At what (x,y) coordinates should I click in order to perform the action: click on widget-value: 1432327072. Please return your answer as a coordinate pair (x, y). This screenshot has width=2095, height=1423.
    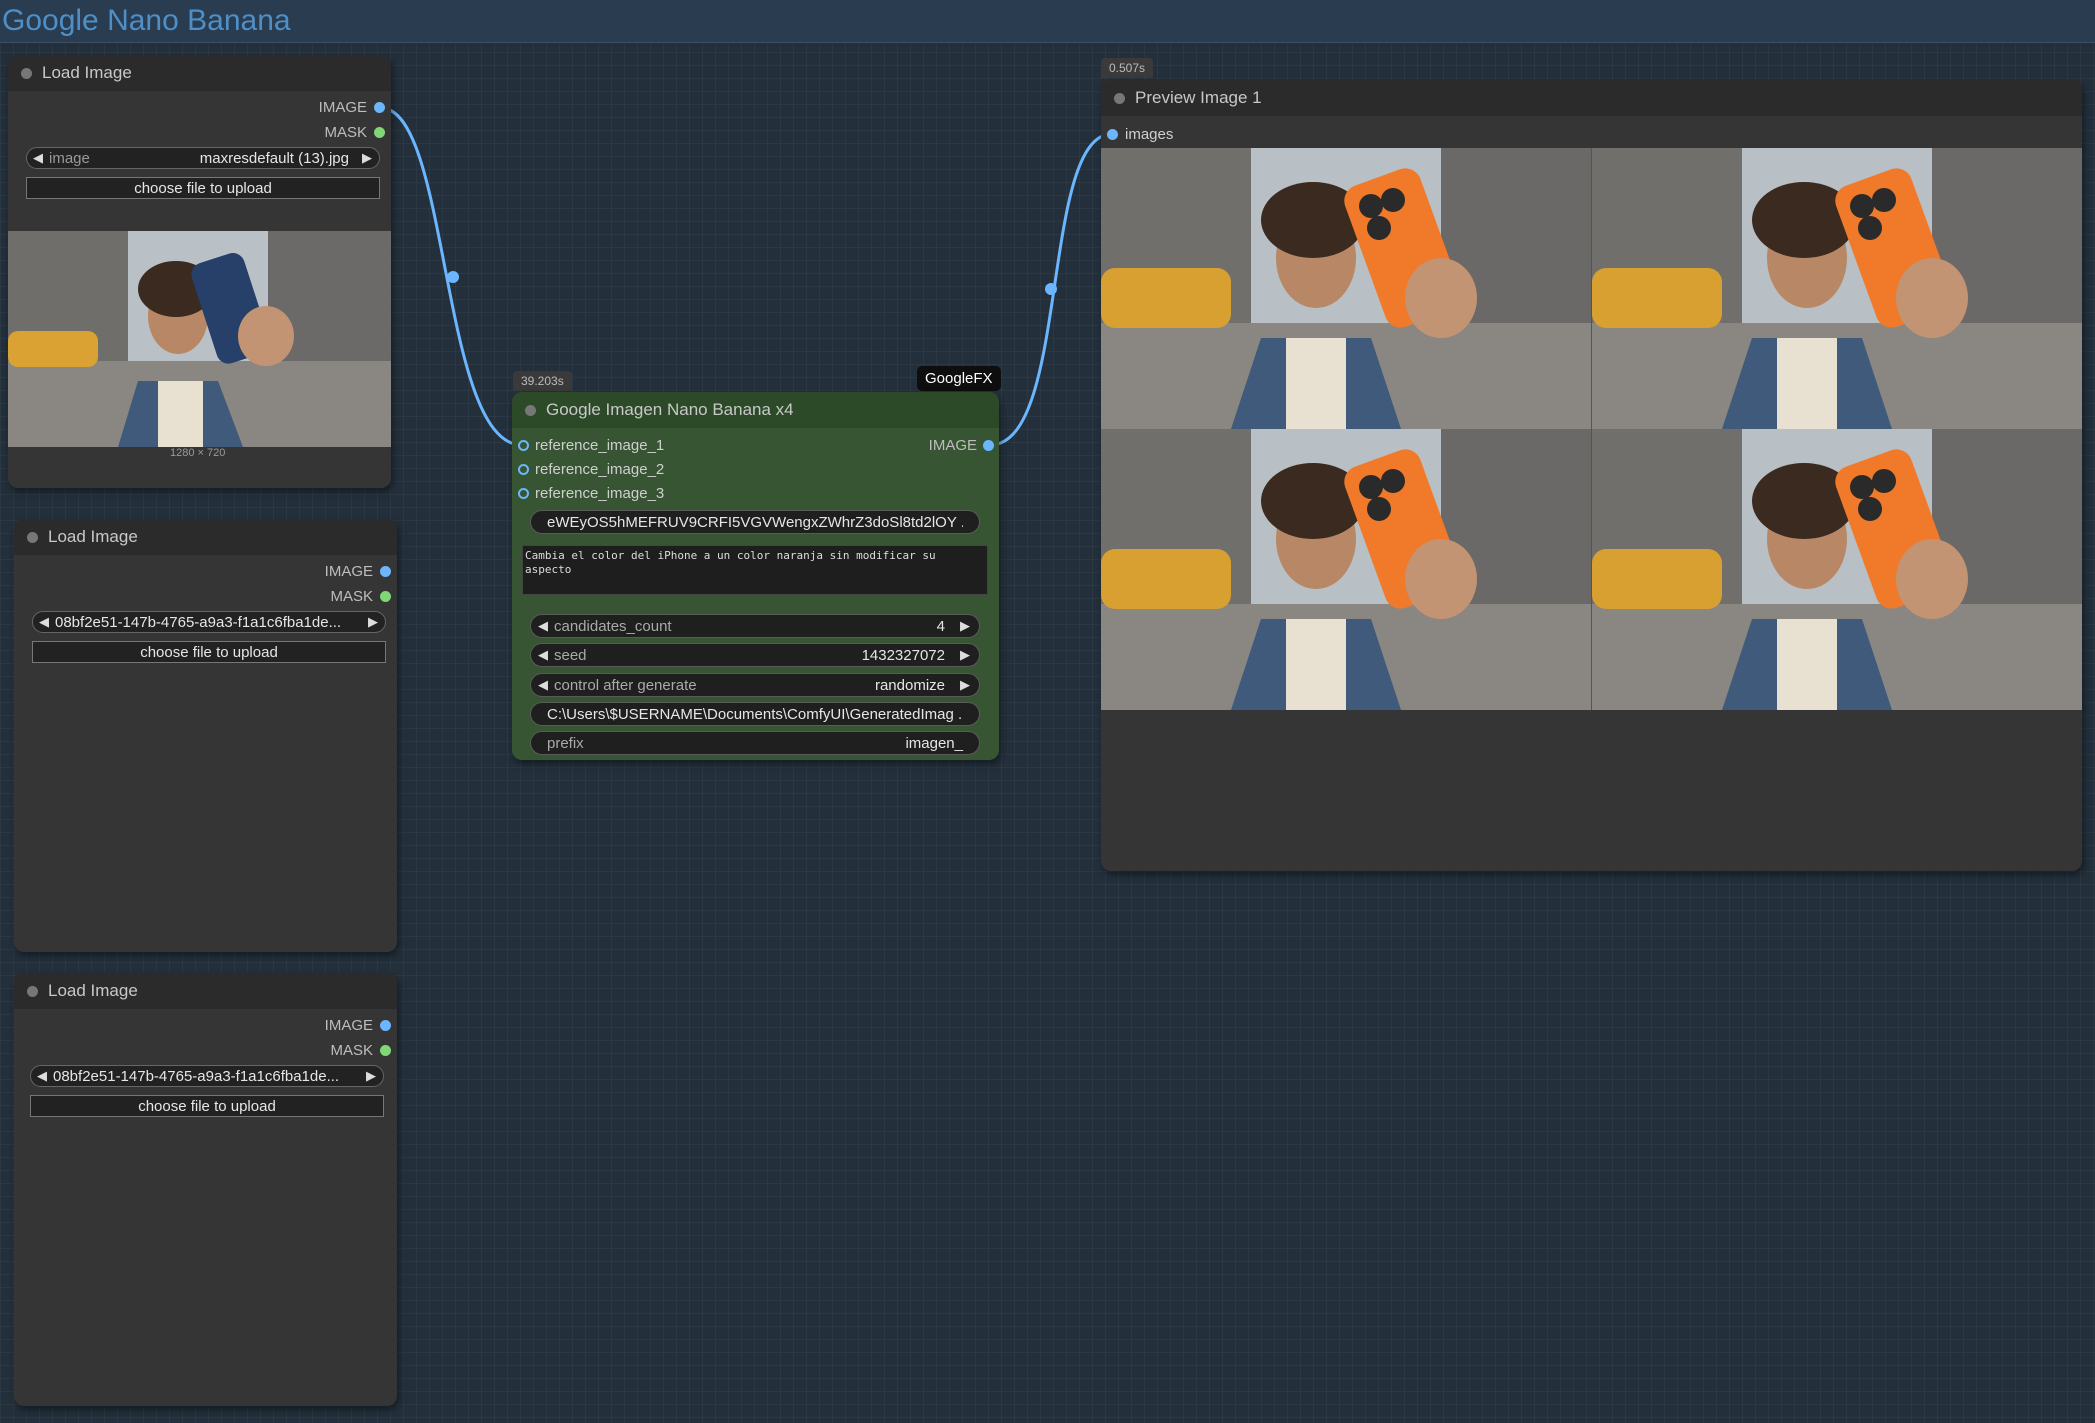
    Looking at the image, I should click on (903, 655).